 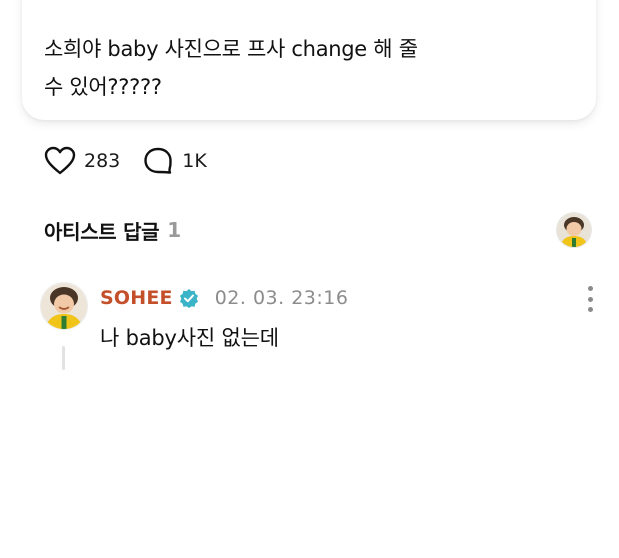 What do you see at coordinates (189, 298) in the screenshot?
I see `verified-badge-icon` at bounding box center [189, 298].